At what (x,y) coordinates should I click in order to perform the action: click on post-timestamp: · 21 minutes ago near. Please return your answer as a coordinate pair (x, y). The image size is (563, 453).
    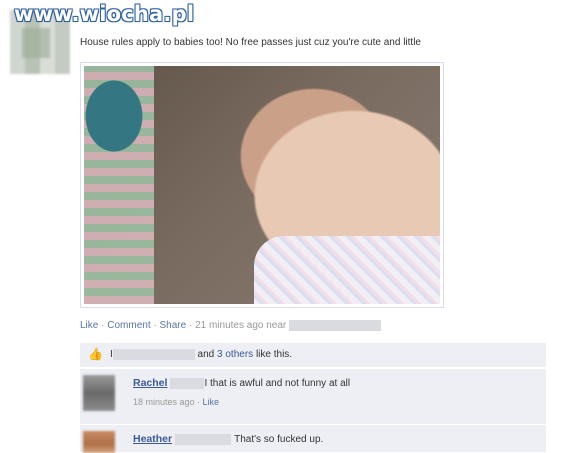
    Looking at the image, I should click on (238, 326).